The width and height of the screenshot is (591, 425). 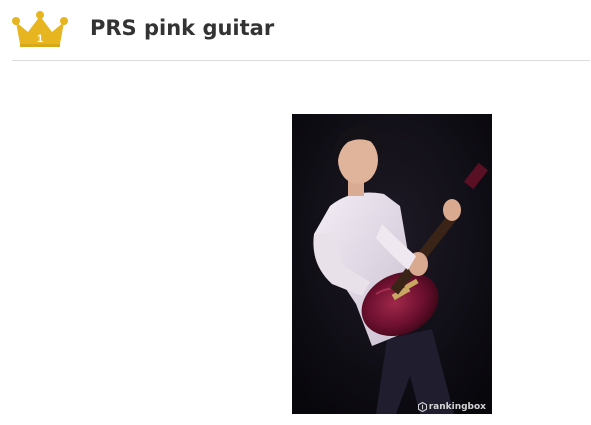 What do you see at coordinates (40, 29) in the screenshot?
I see `crown-icon: 1` at bounding box center [40, 29].